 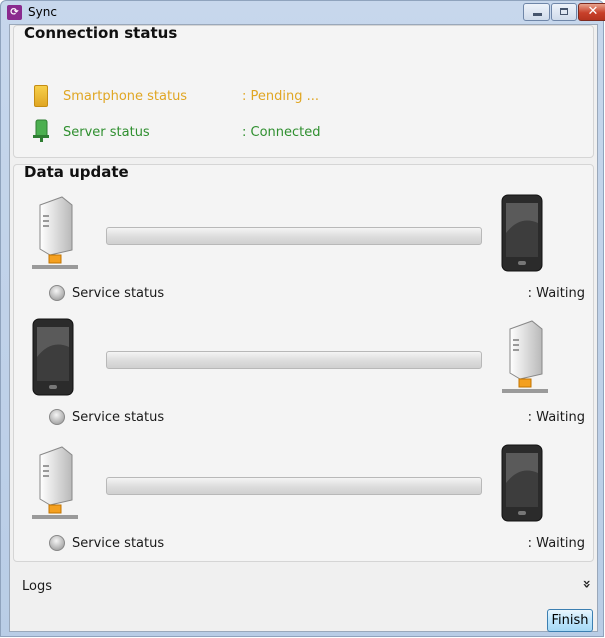 I want to click on minimize-button, so click(x=536, y=12).